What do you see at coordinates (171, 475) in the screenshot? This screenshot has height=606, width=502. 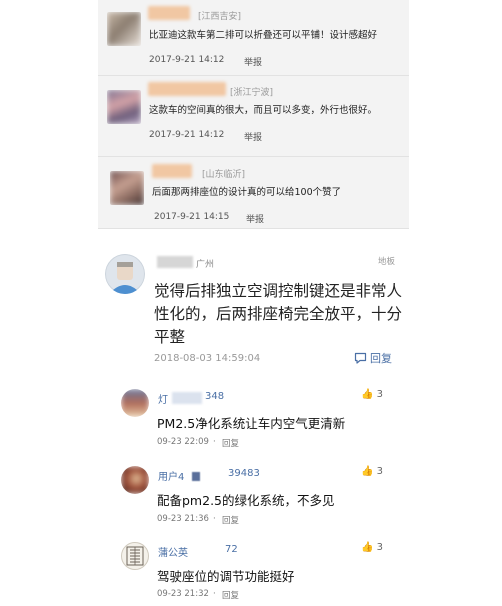 I see `username-prefix: 用户4` at bounding box center [171, 475].